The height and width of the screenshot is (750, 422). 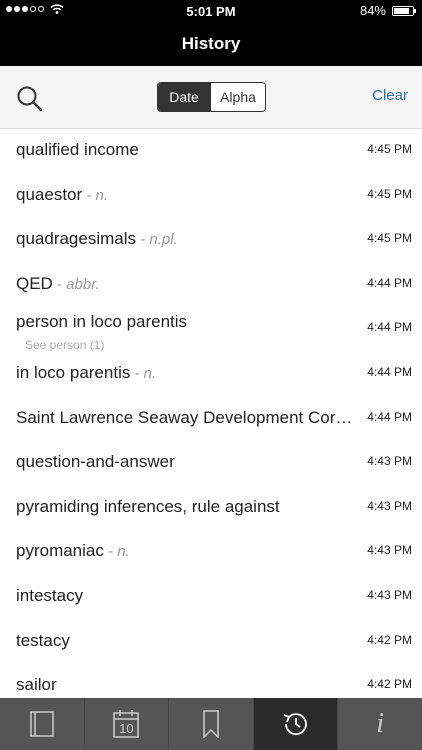 I want to click on term-text: pyramiding inferences, rule against, so click(x=148, y=506).